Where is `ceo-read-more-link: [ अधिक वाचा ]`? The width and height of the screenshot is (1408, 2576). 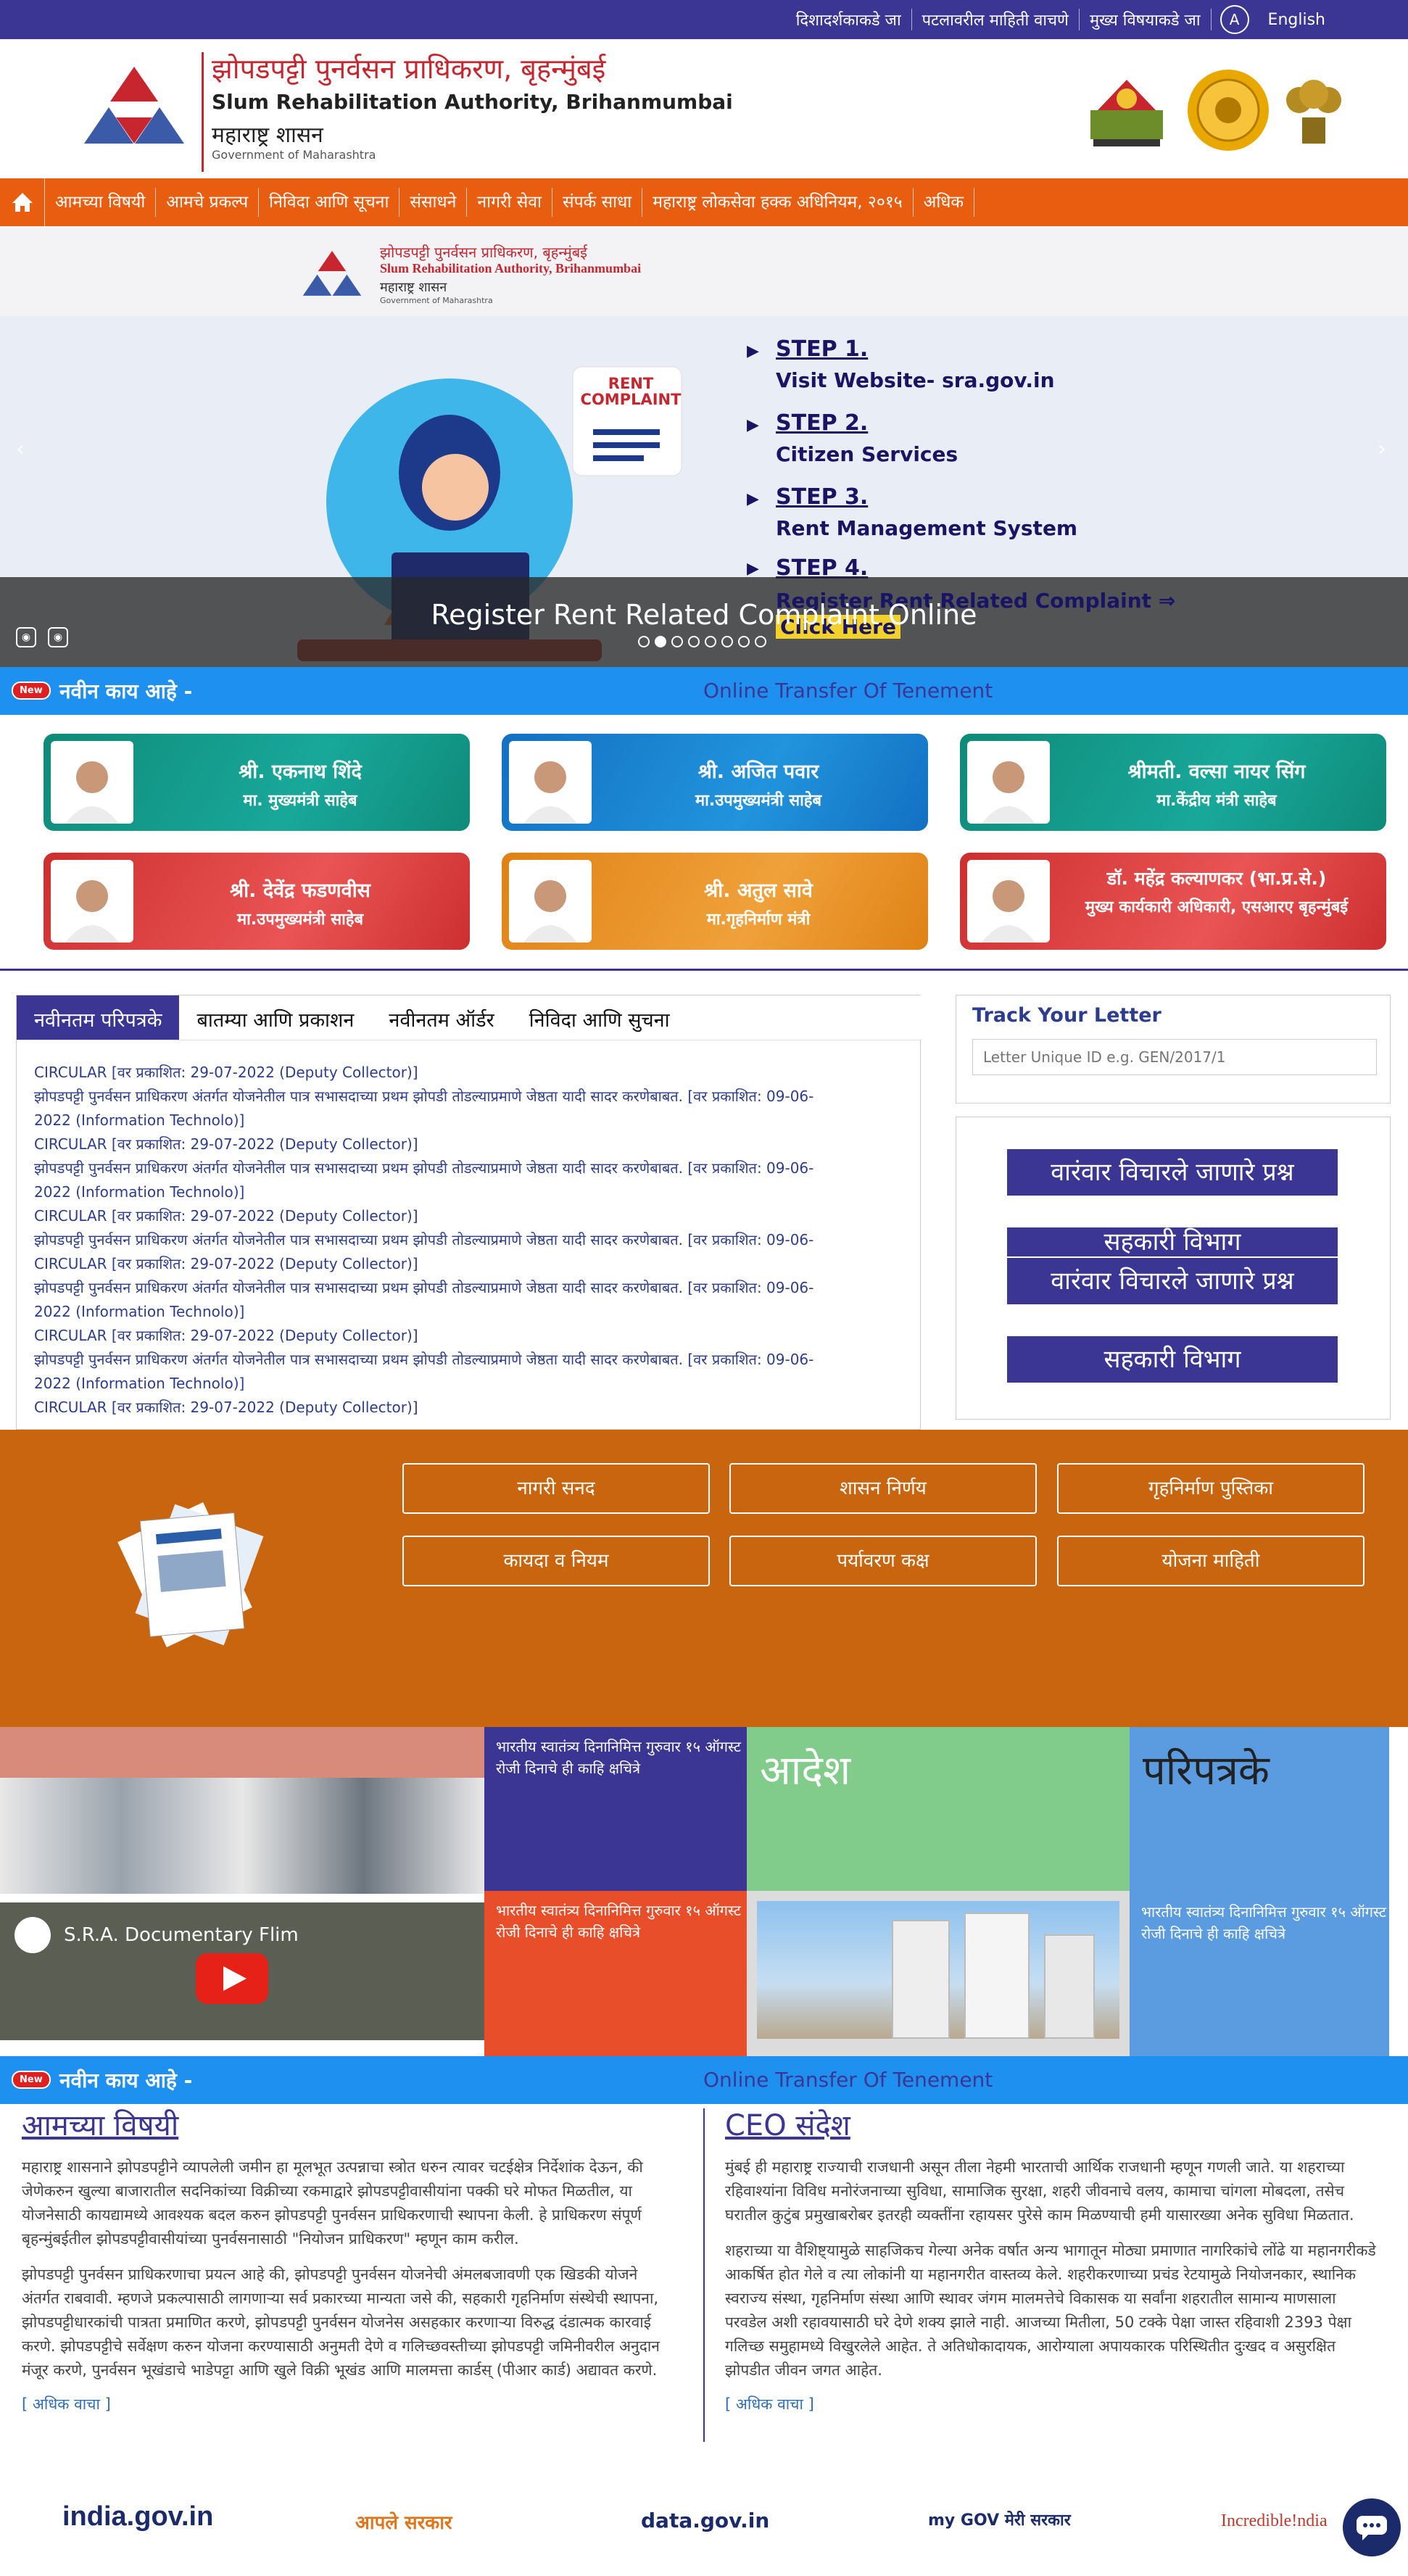 ceo-read-more-link: [ अधिक वाचा ] is located at coordinates (1051, 2404).